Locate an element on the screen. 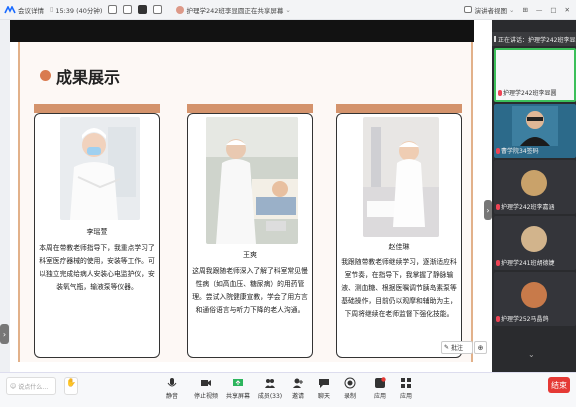 Image resolution: width=576 pixels, height=407 pixels. screen-icon is located at coordinates (495, 39).